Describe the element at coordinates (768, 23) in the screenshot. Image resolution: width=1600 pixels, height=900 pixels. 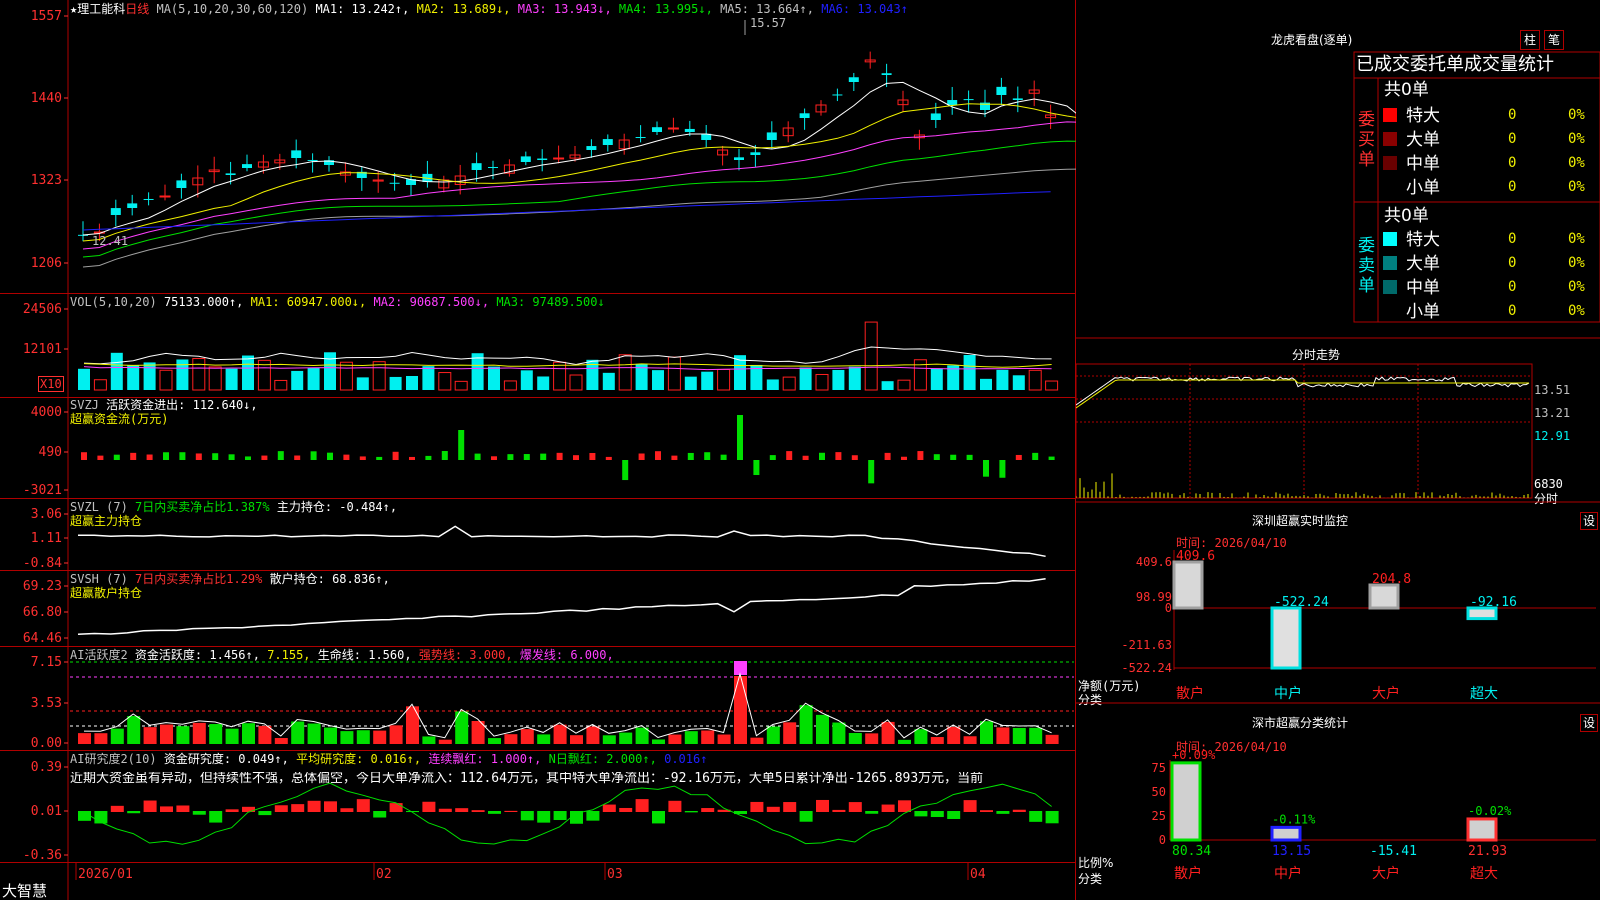
I see `high-price-label: 15.57` at that location.